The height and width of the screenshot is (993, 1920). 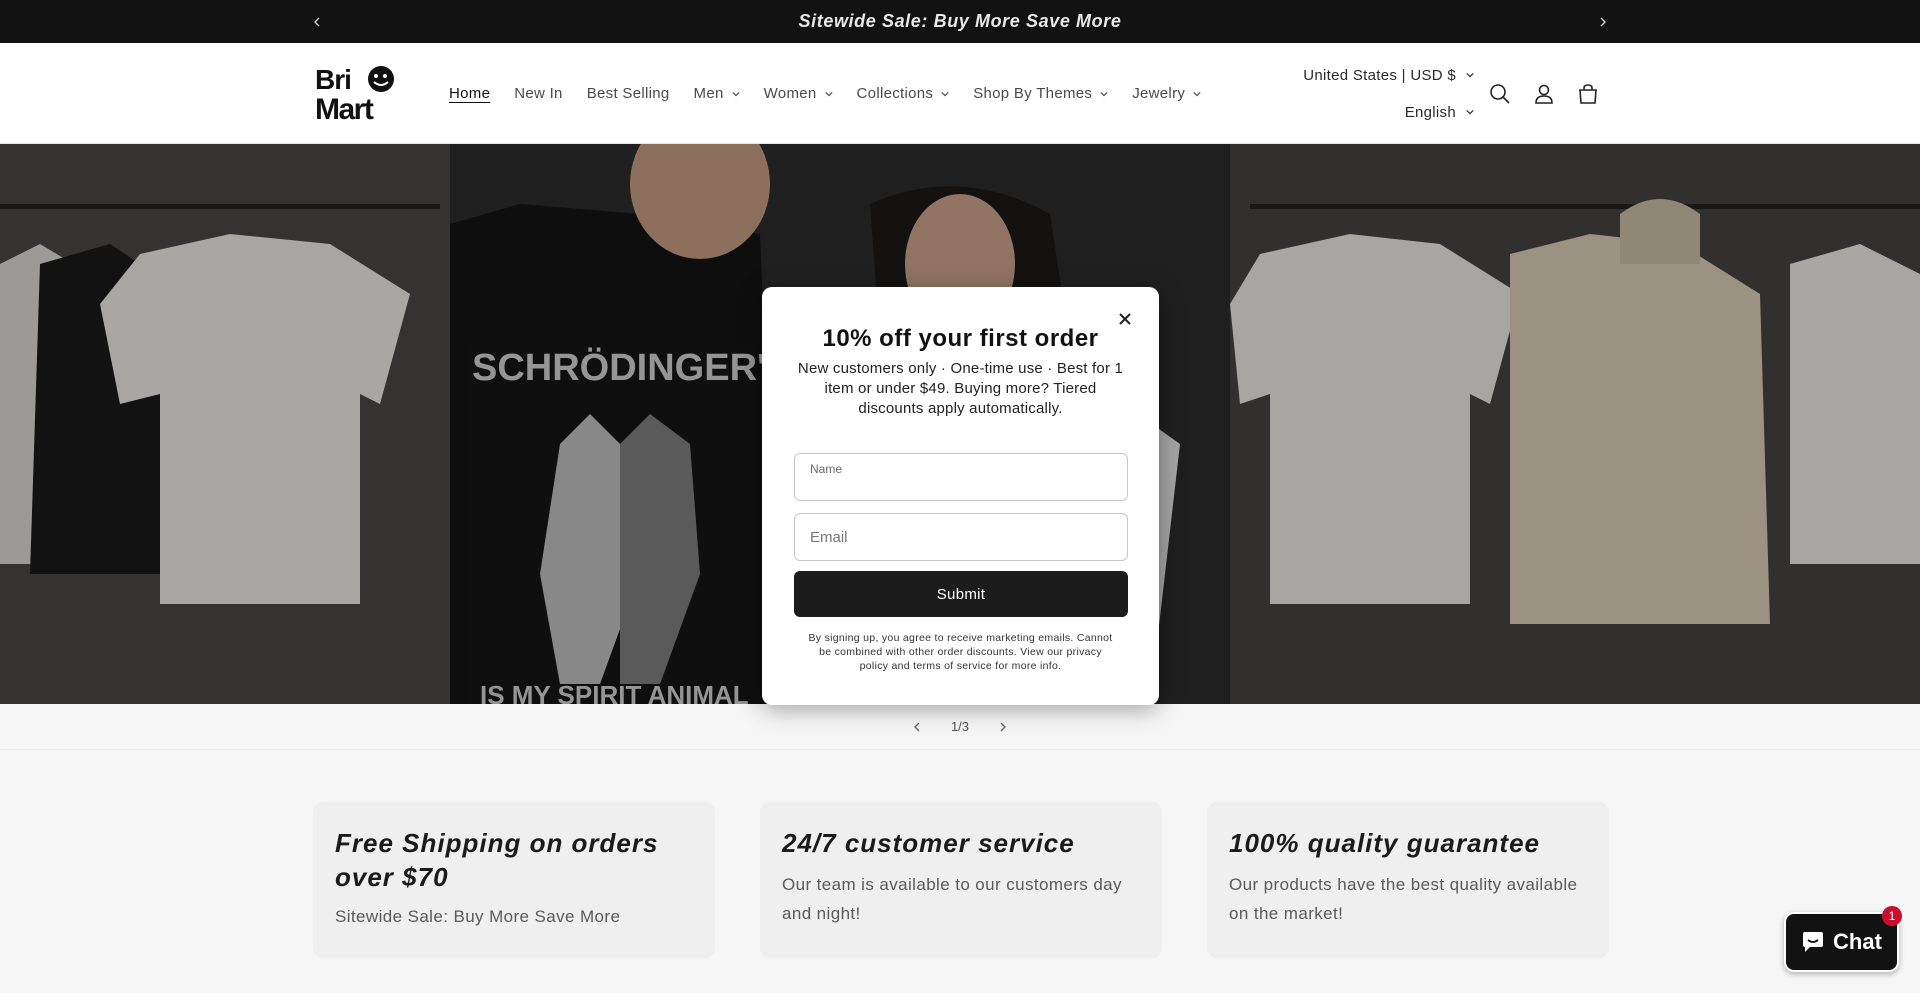 I want to click on email-field: Email, so click(x=961, y=537).